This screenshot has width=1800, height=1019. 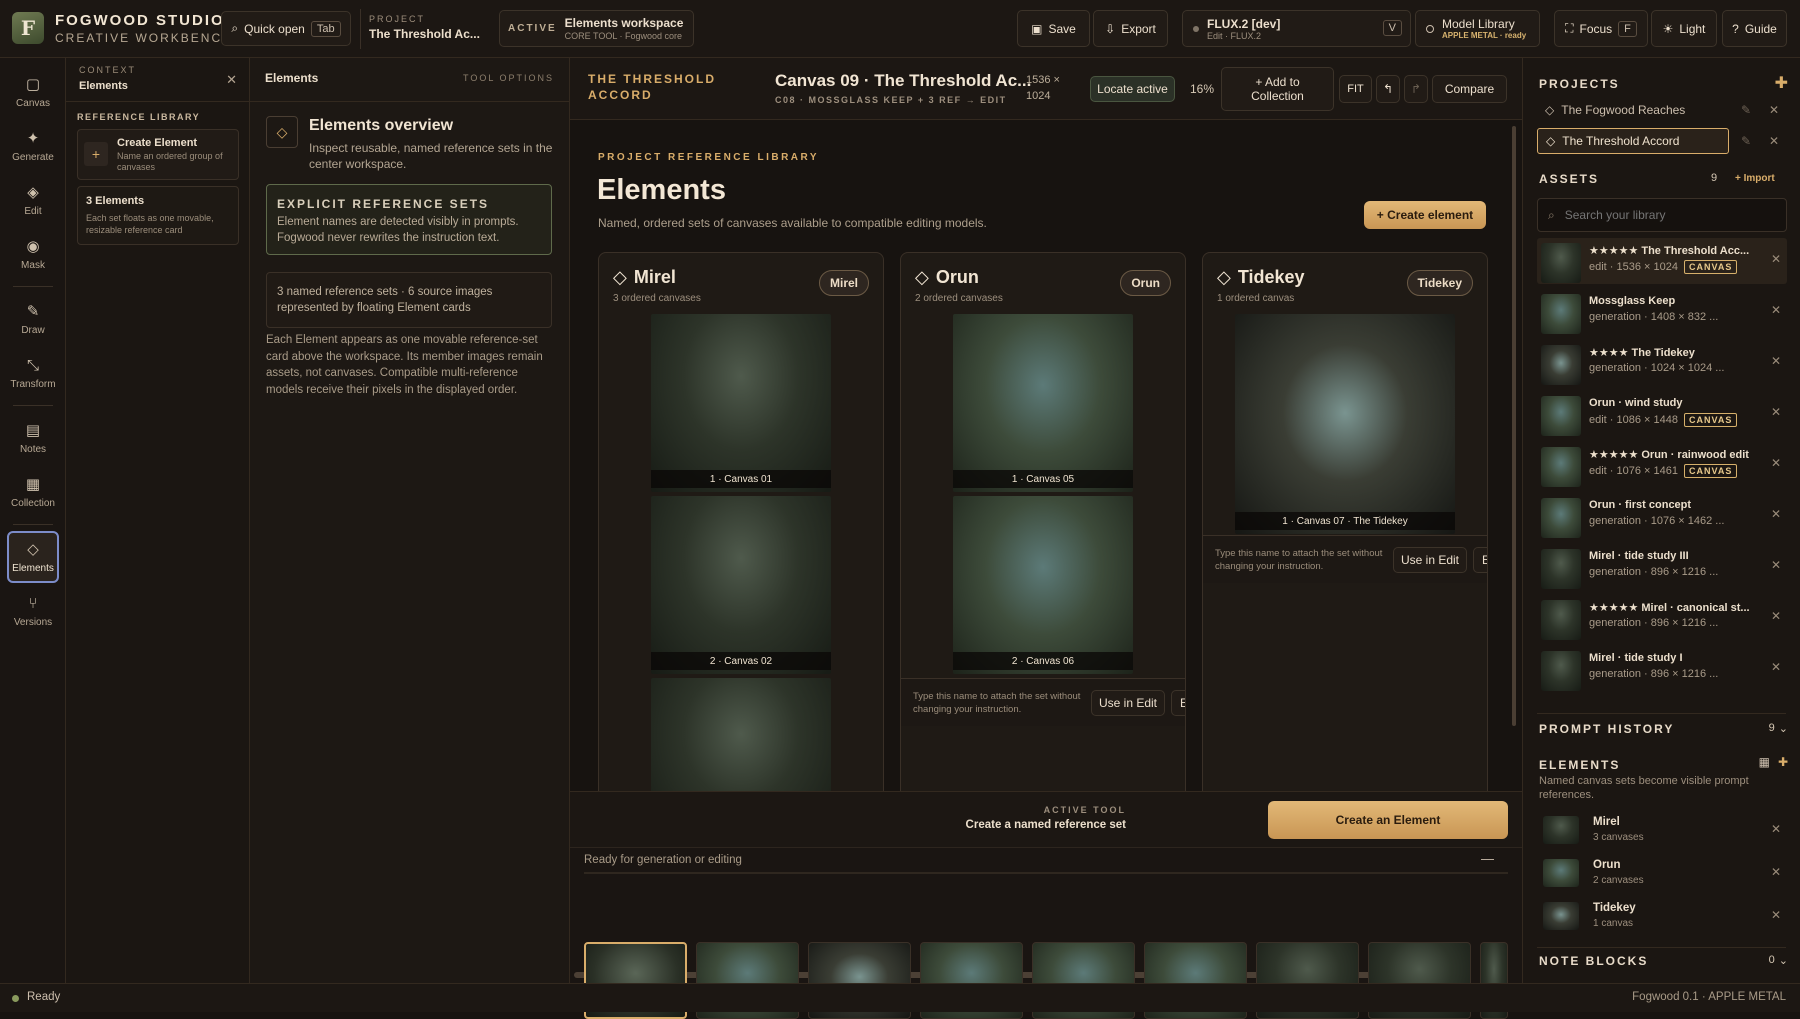 I want to click on element-list-item: Orun 2 canvases ✕, so click(x=1662, y=873).